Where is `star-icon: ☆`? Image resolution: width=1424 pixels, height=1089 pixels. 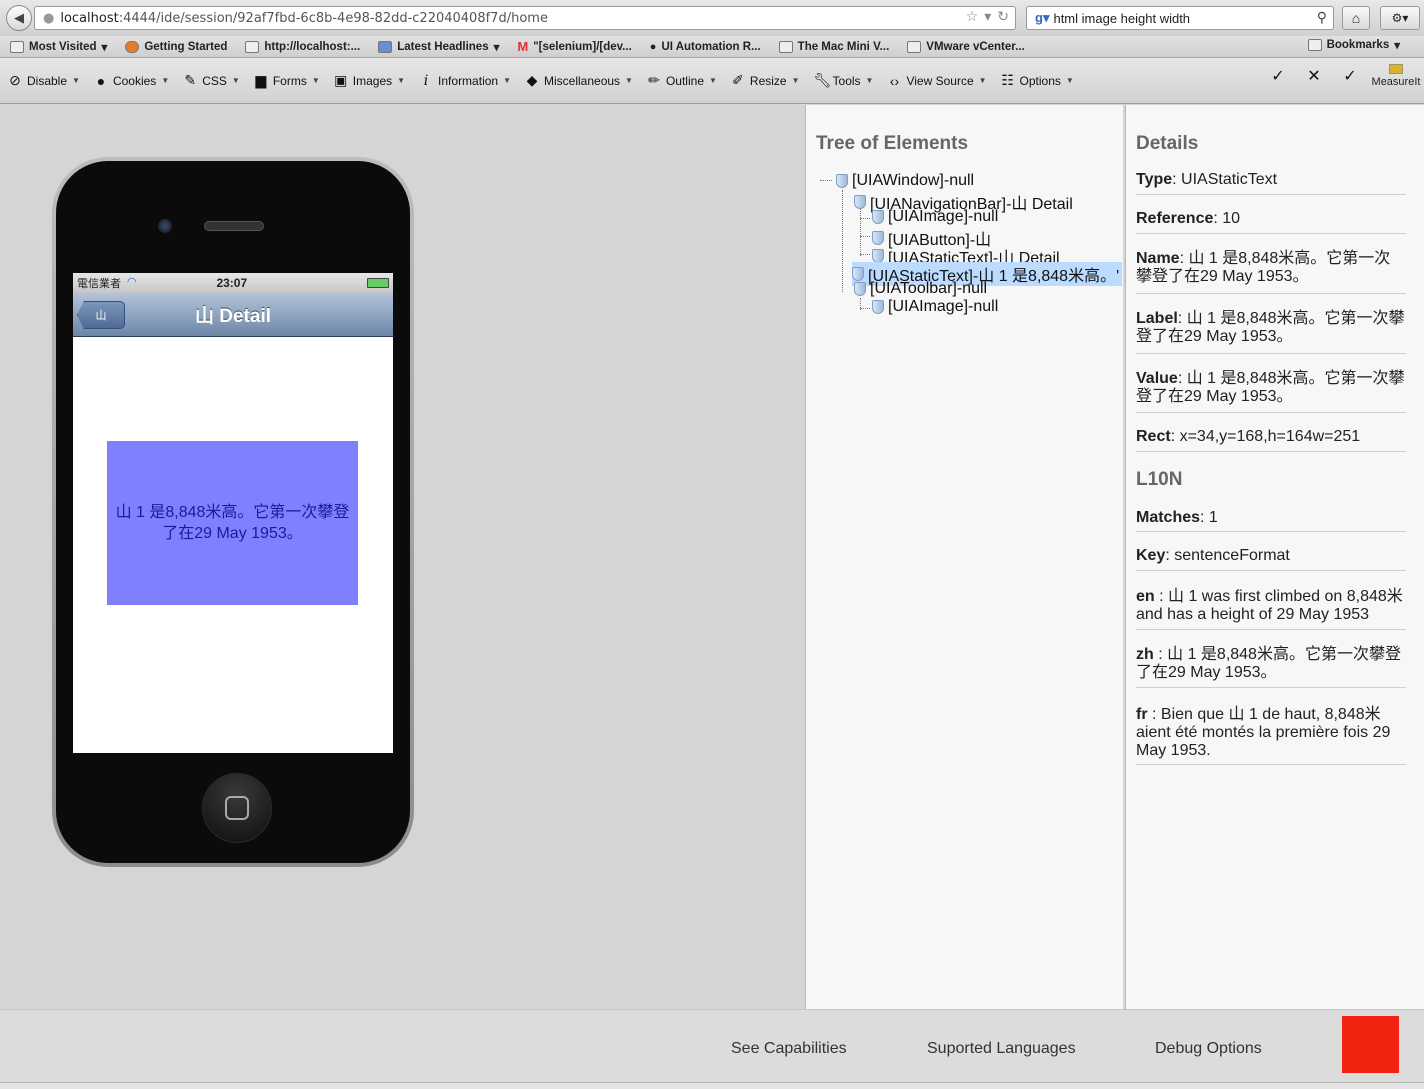
star-icon: ☆ is located at coordinates (972, 17).